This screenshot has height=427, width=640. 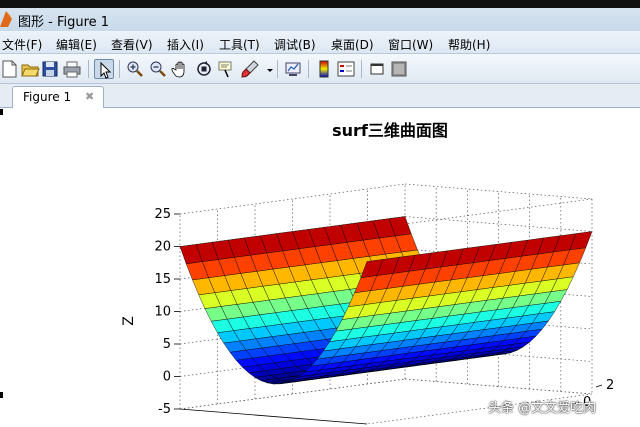 What do you see at coordinates (599, 386) in the screenshot?
I see `y-tick` at bounding box center [599, 386].